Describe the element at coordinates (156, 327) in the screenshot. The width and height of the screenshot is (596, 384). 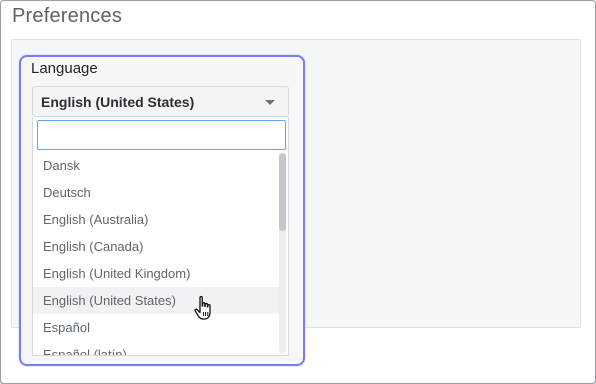
I see `language-option: Español` at that location.